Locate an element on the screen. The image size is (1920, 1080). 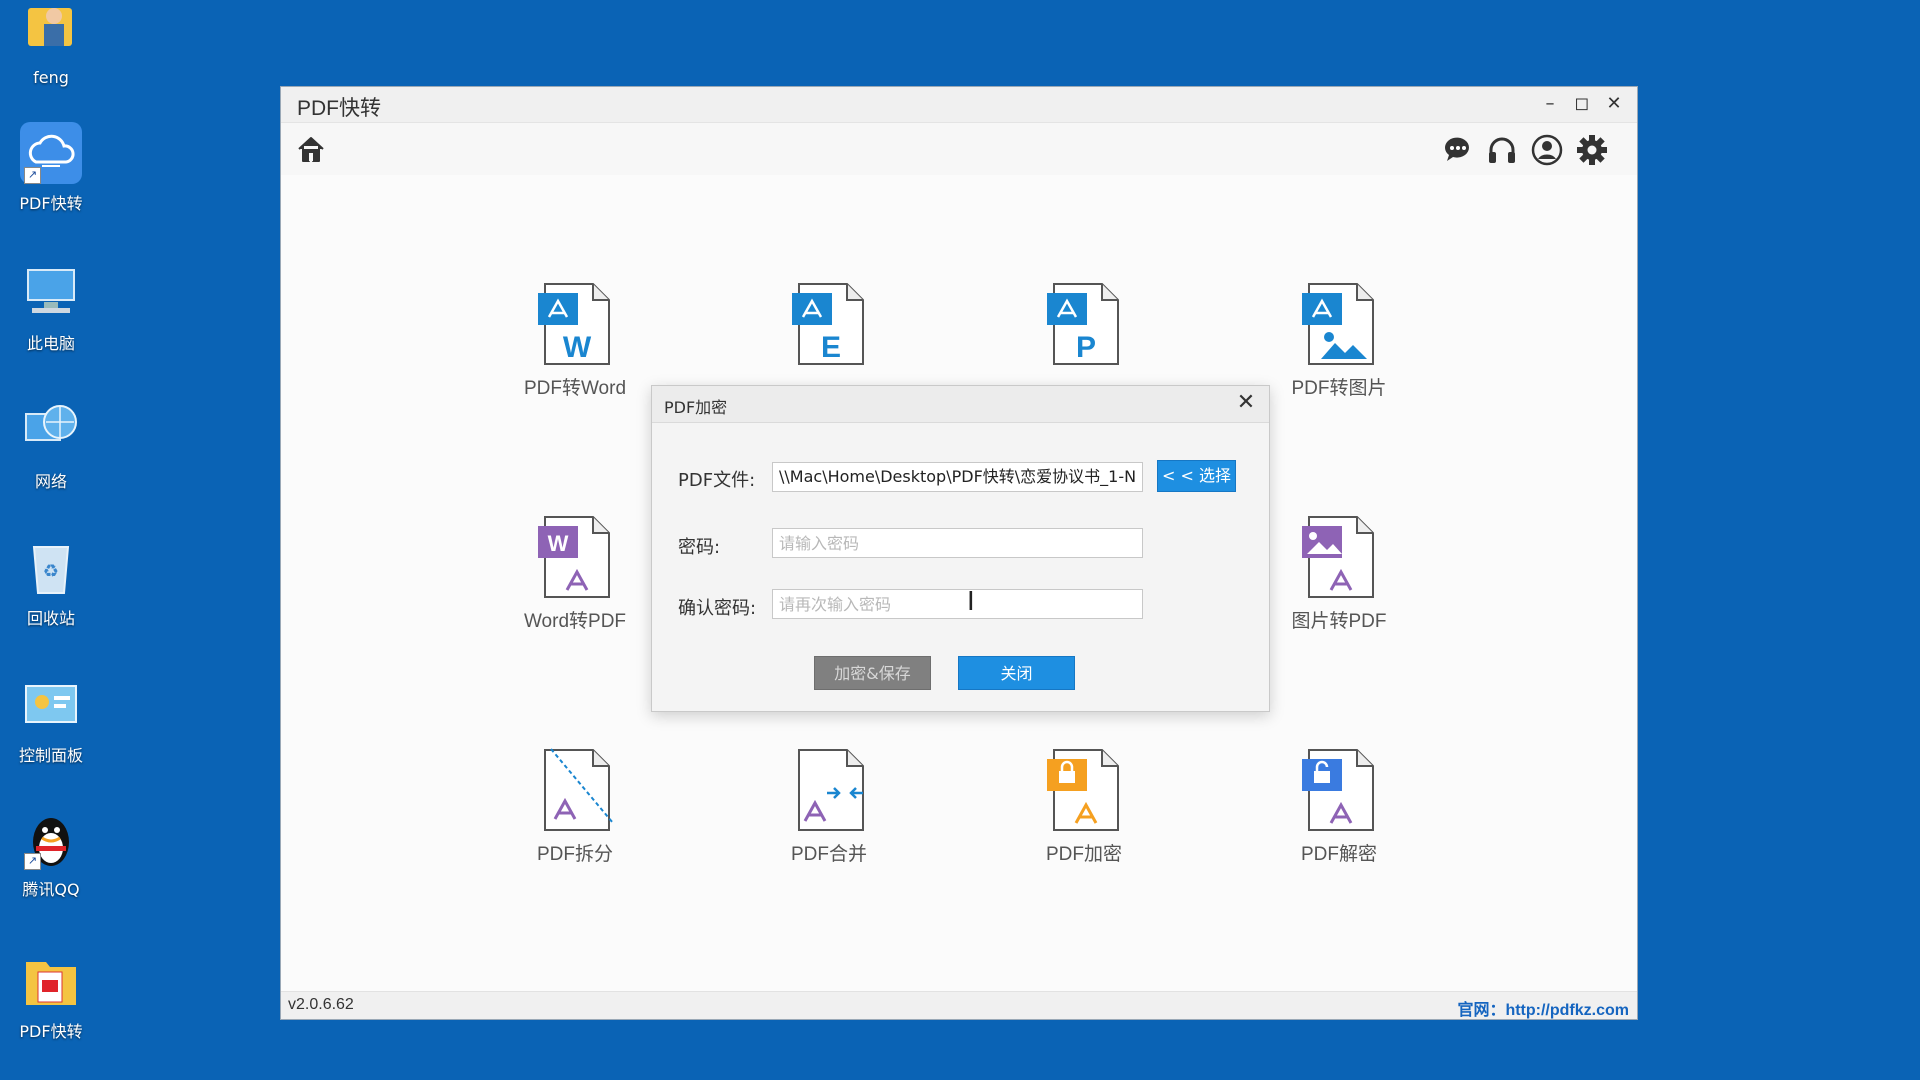
network-globe-icon is located at coordinates (51, 431).